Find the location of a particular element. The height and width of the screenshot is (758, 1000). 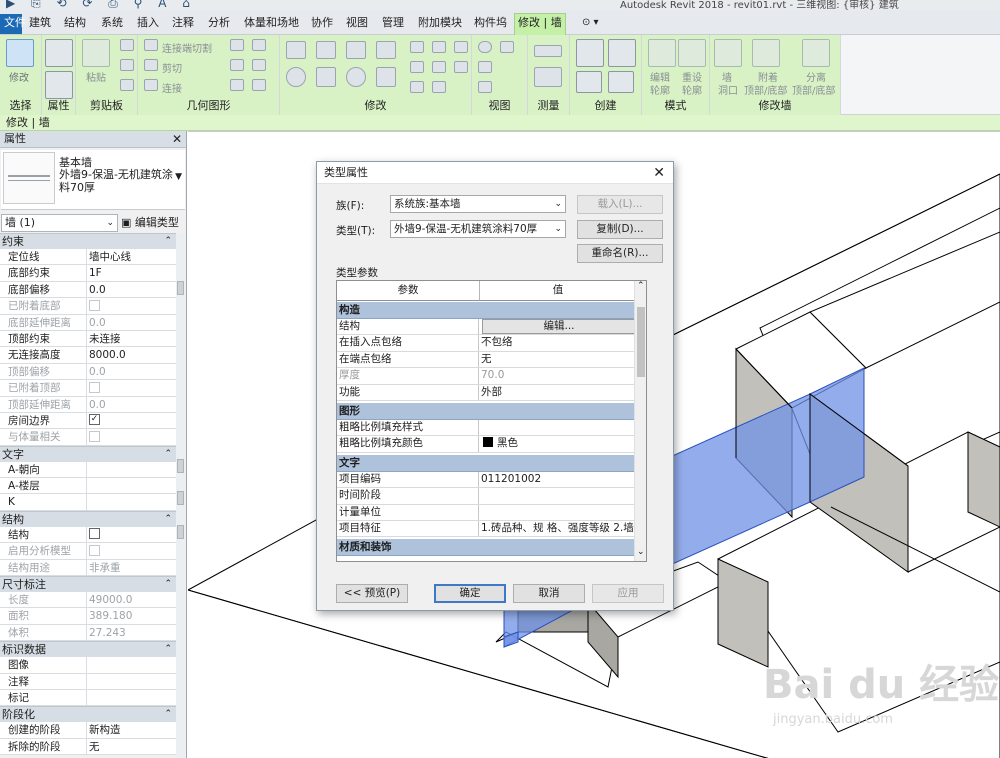

table-row: 计量单位 is located at coordinates (487, 512).